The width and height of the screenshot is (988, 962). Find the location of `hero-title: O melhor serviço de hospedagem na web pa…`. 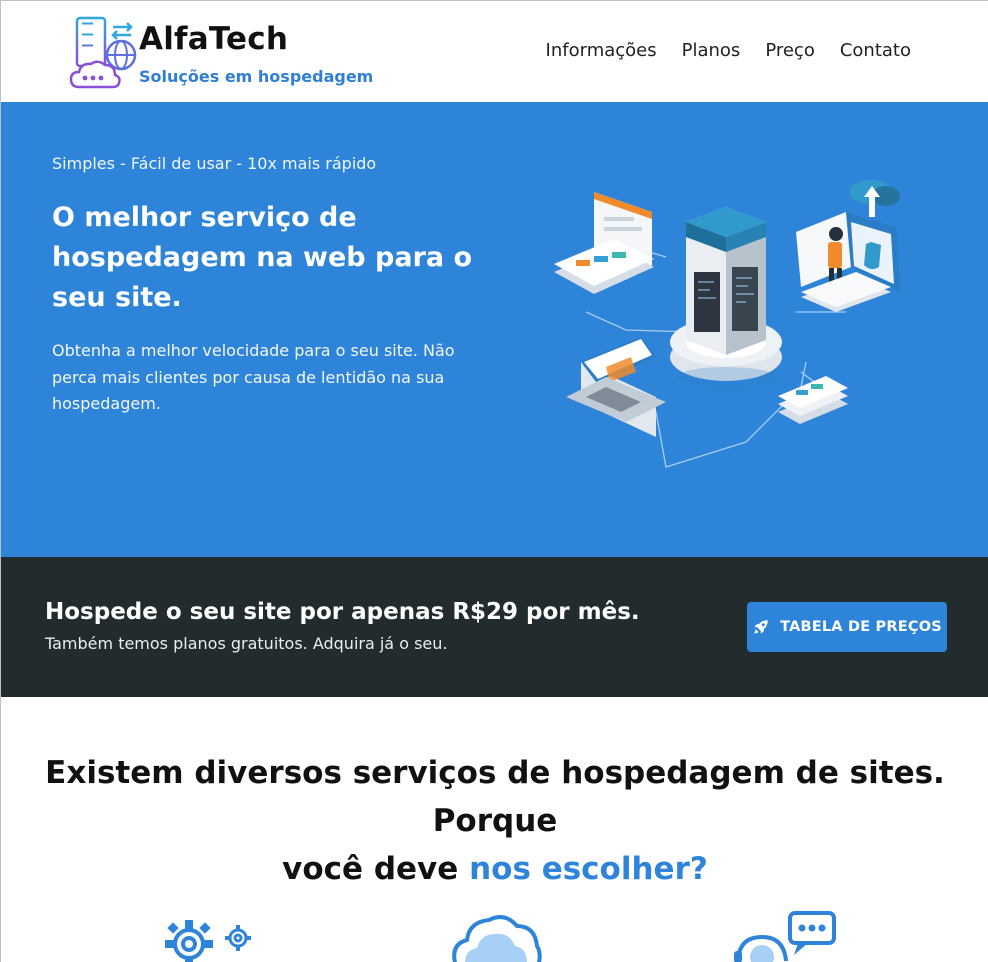

hero-title: O melhor serviço de hospedagem na web pa… is located at coordinates (262, 257).